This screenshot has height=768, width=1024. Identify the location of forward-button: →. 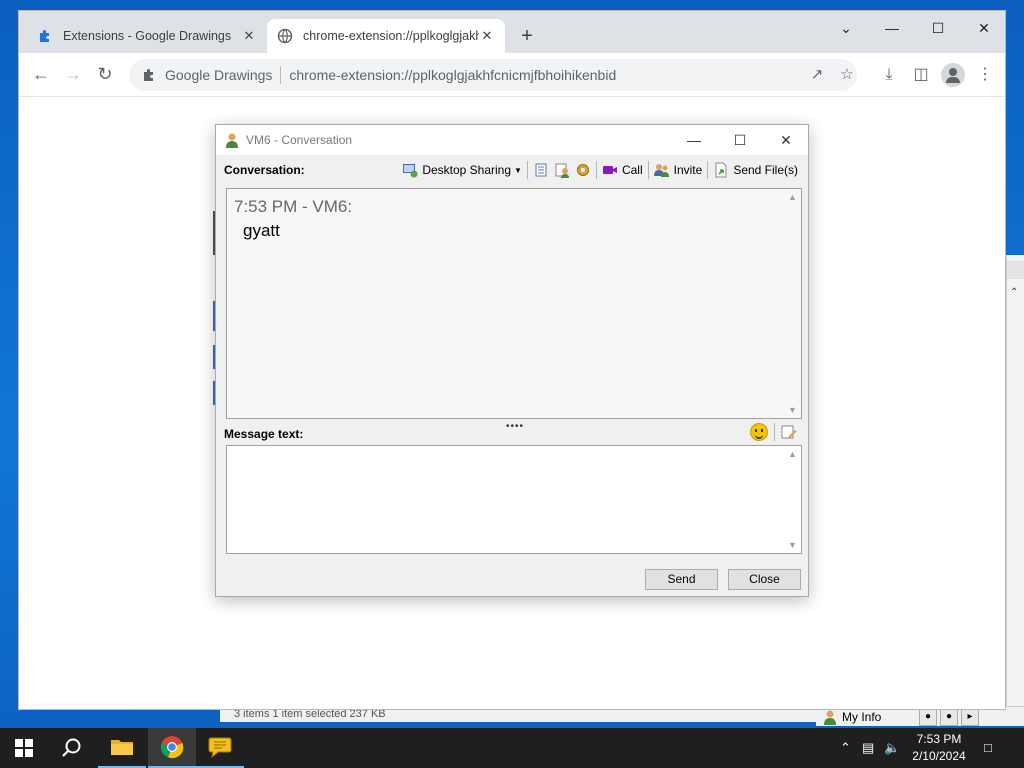
(73, 75).